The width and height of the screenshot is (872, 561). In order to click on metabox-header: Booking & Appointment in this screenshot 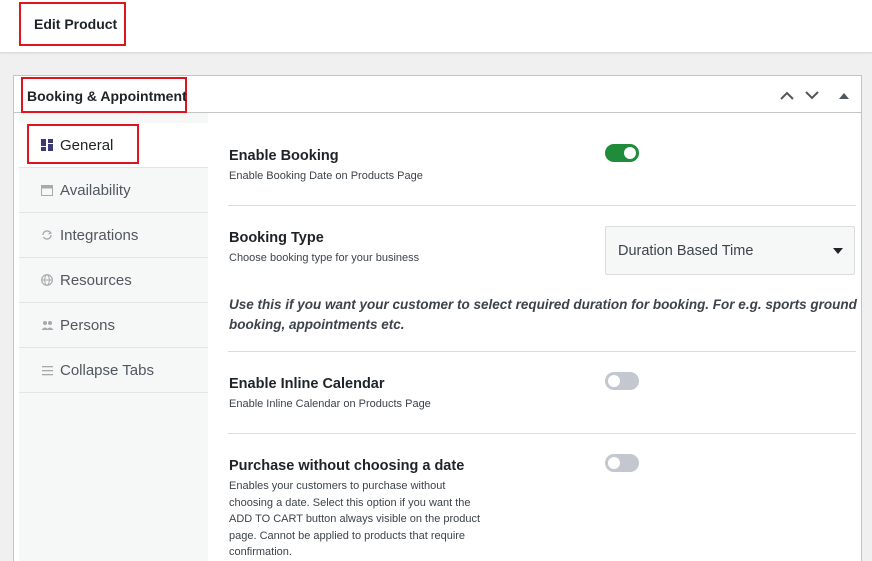, I will do `click(437, 94)`.